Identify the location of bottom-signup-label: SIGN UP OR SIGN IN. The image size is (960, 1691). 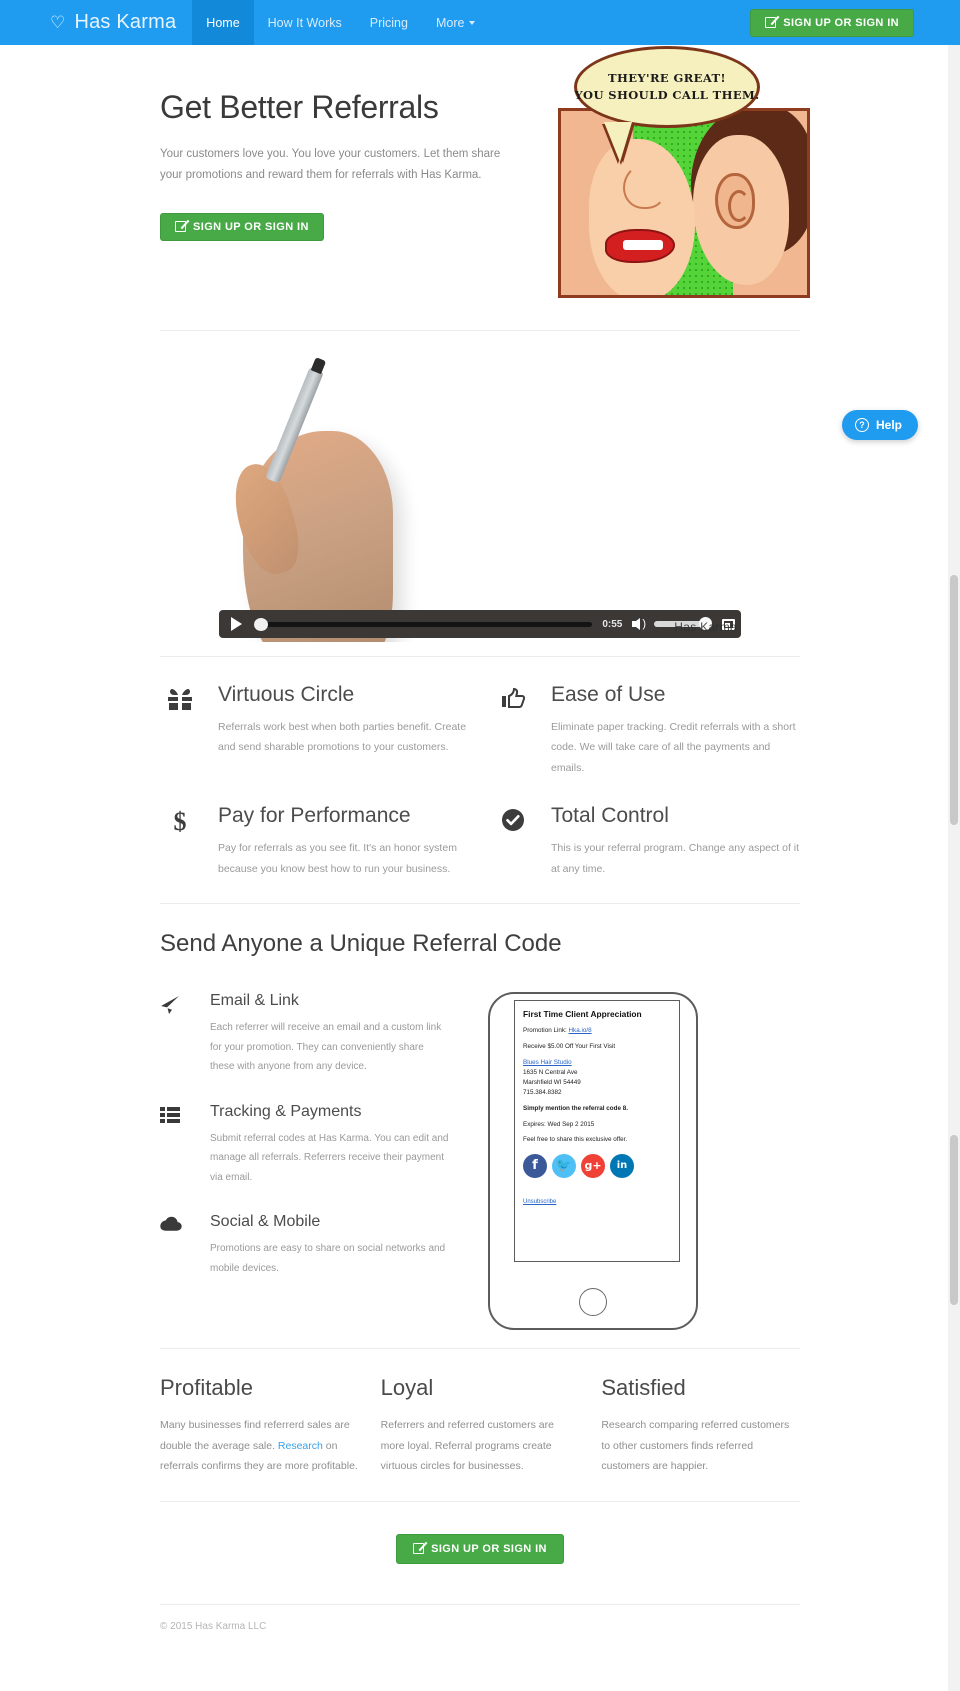
(489, 1548).